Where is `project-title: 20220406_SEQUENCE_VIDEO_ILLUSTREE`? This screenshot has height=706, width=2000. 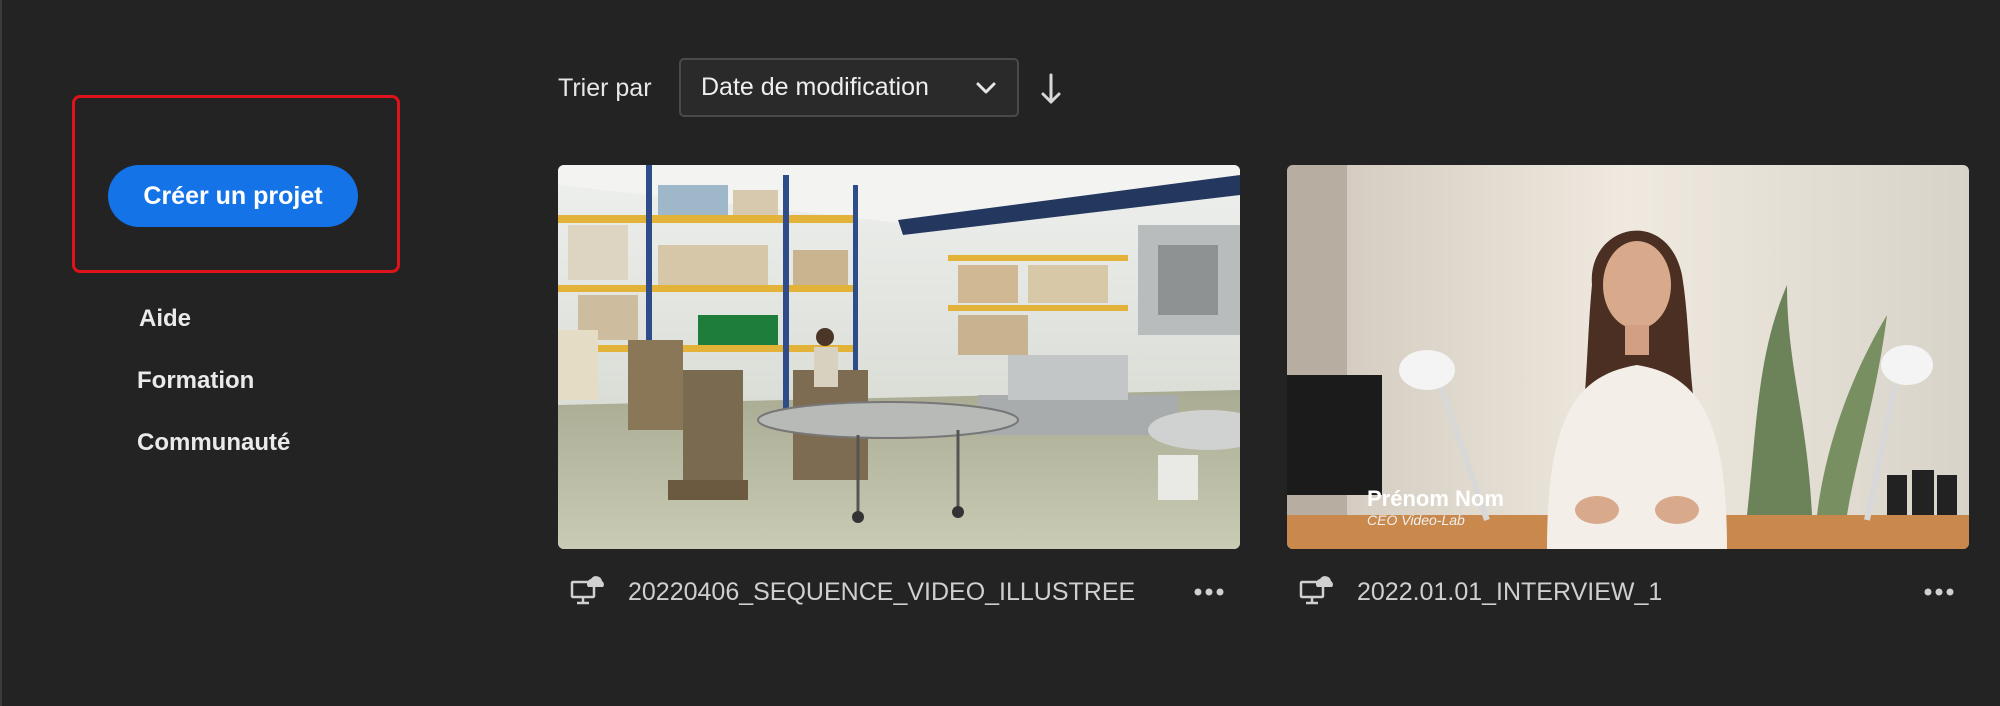 project-title: 20220406_SEQUENCE_VIDEO_ILLUSTREE is located at coordinates (881, 592).